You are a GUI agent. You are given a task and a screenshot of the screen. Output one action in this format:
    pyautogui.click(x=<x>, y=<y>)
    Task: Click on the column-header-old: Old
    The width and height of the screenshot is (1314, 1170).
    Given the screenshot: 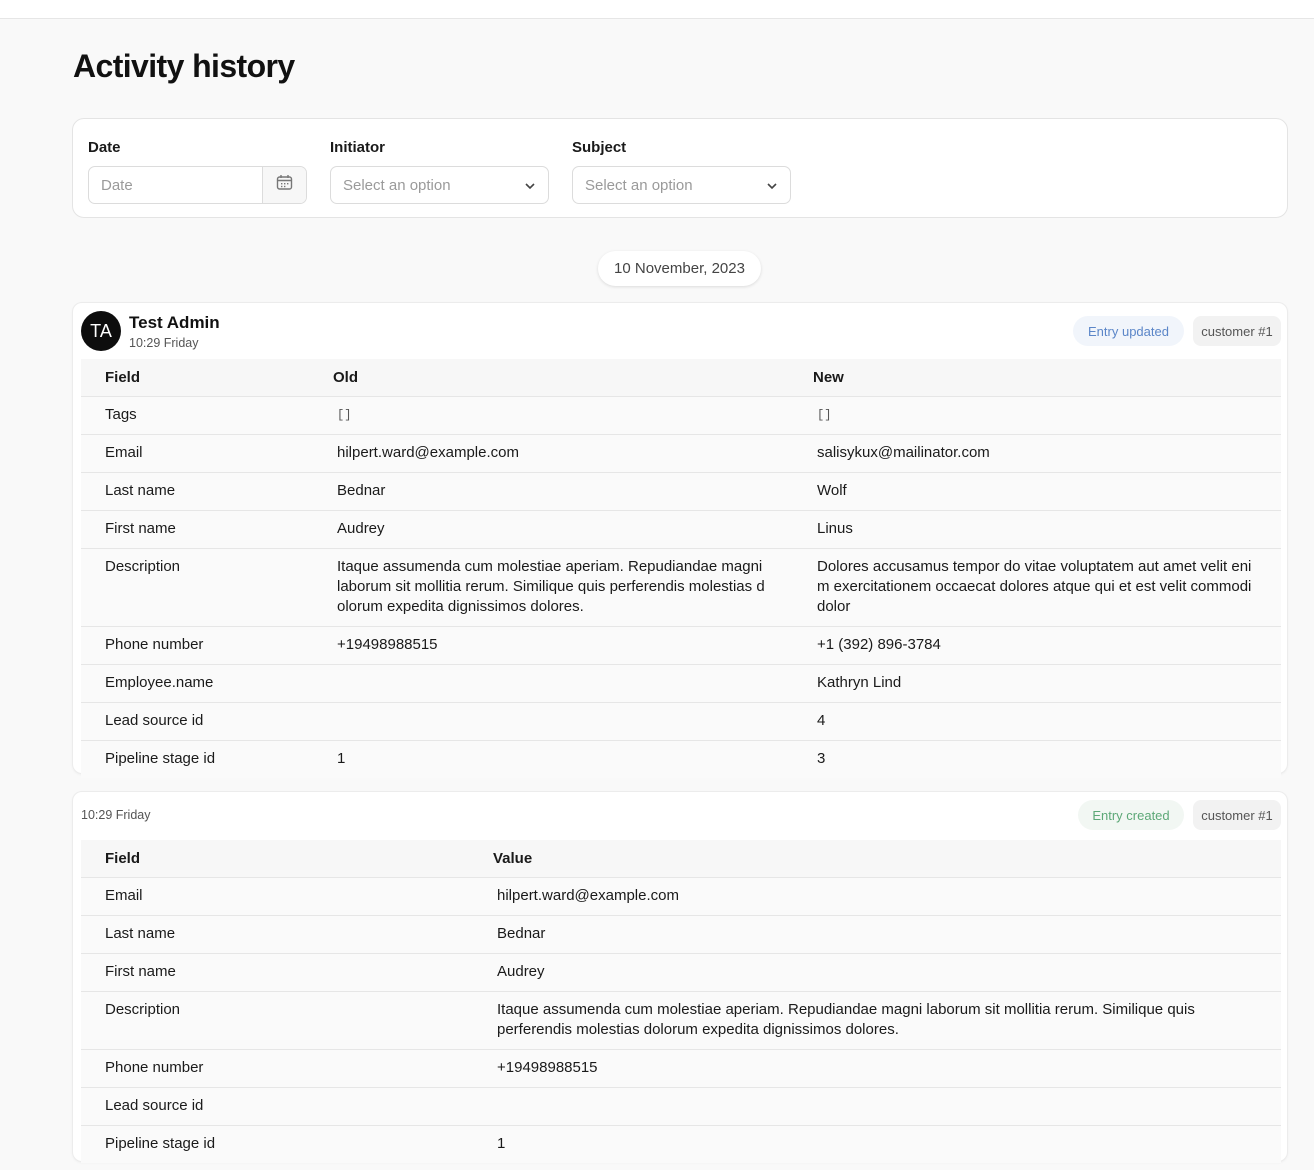 What is the action you would take?
    pyautogui.click(x=549, y=378)
    